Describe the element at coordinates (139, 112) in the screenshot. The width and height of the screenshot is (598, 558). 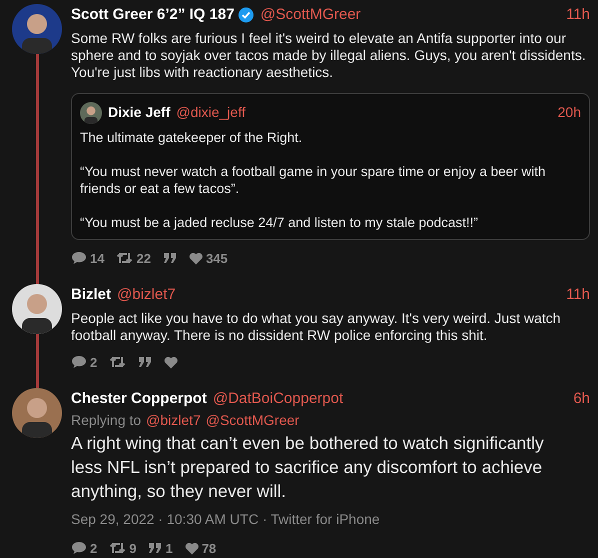
I see `author-name: Dixie Jeff` at that location.